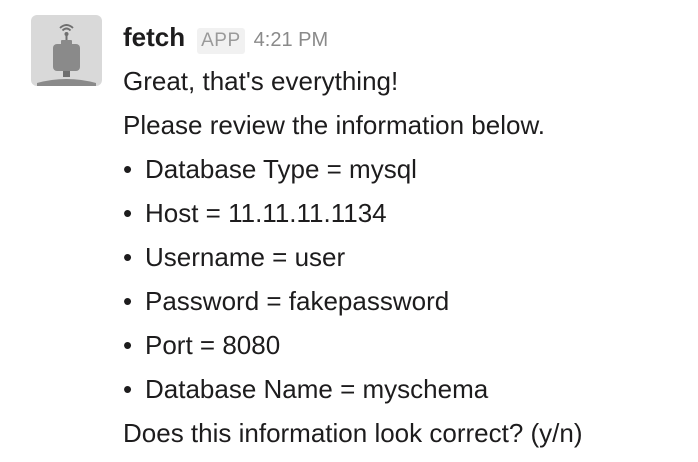  I want to click on bullet-list-item: • Username = user, so click(407, 257).